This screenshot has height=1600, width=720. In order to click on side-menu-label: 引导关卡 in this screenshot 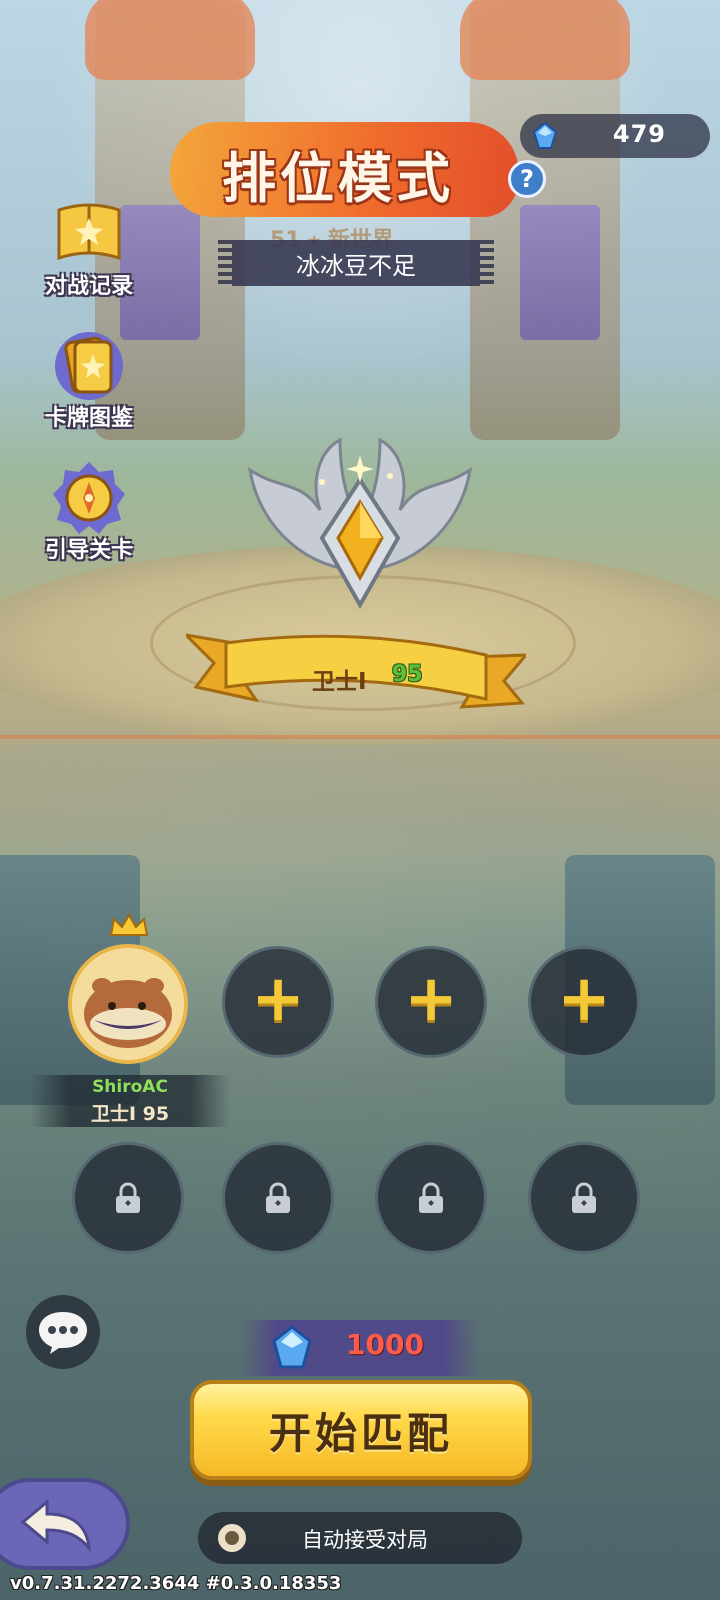, I will do `click(88, 550)`.